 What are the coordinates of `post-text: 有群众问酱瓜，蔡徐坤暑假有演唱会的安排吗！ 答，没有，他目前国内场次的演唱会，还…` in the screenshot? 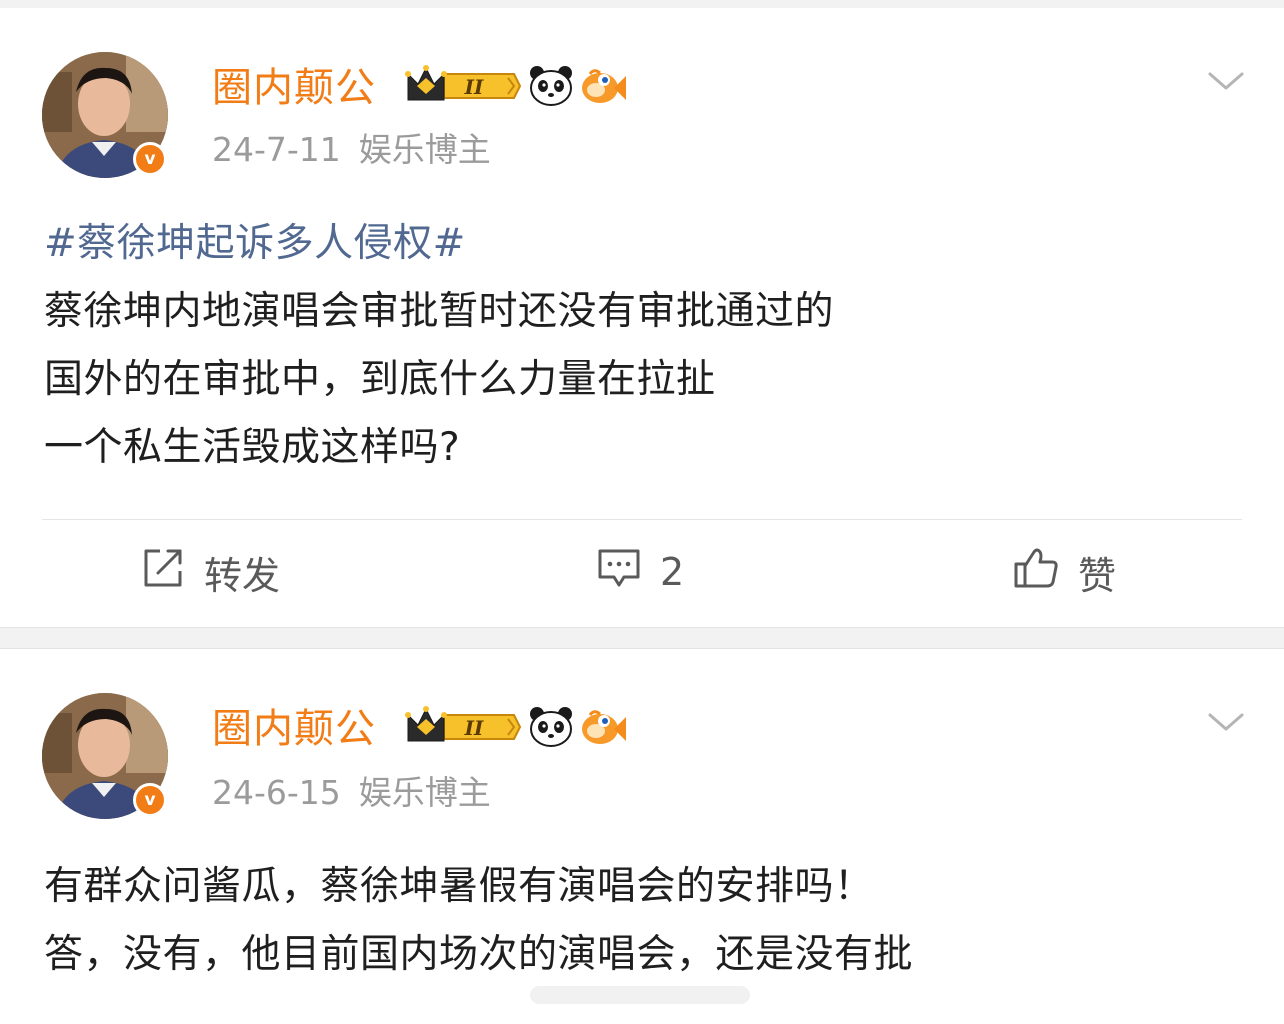 It's located at (644, 921).